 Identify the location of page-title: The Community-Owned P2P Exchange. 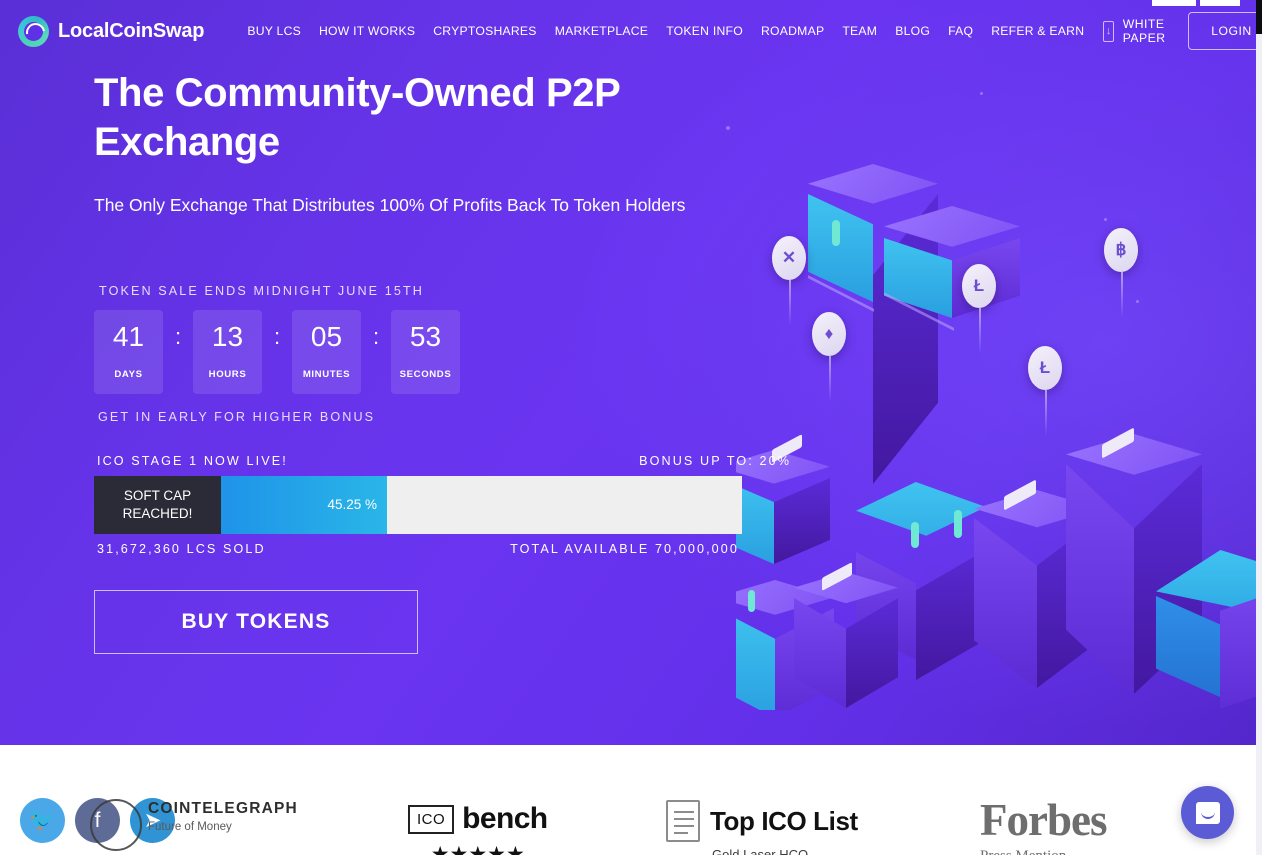
(357, 117).